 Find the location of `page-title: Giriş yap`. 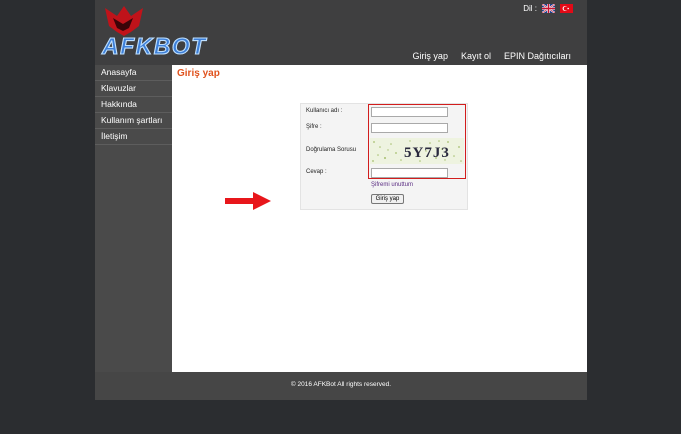

page-title: Giriş yap is located at coordinates (198, 73).